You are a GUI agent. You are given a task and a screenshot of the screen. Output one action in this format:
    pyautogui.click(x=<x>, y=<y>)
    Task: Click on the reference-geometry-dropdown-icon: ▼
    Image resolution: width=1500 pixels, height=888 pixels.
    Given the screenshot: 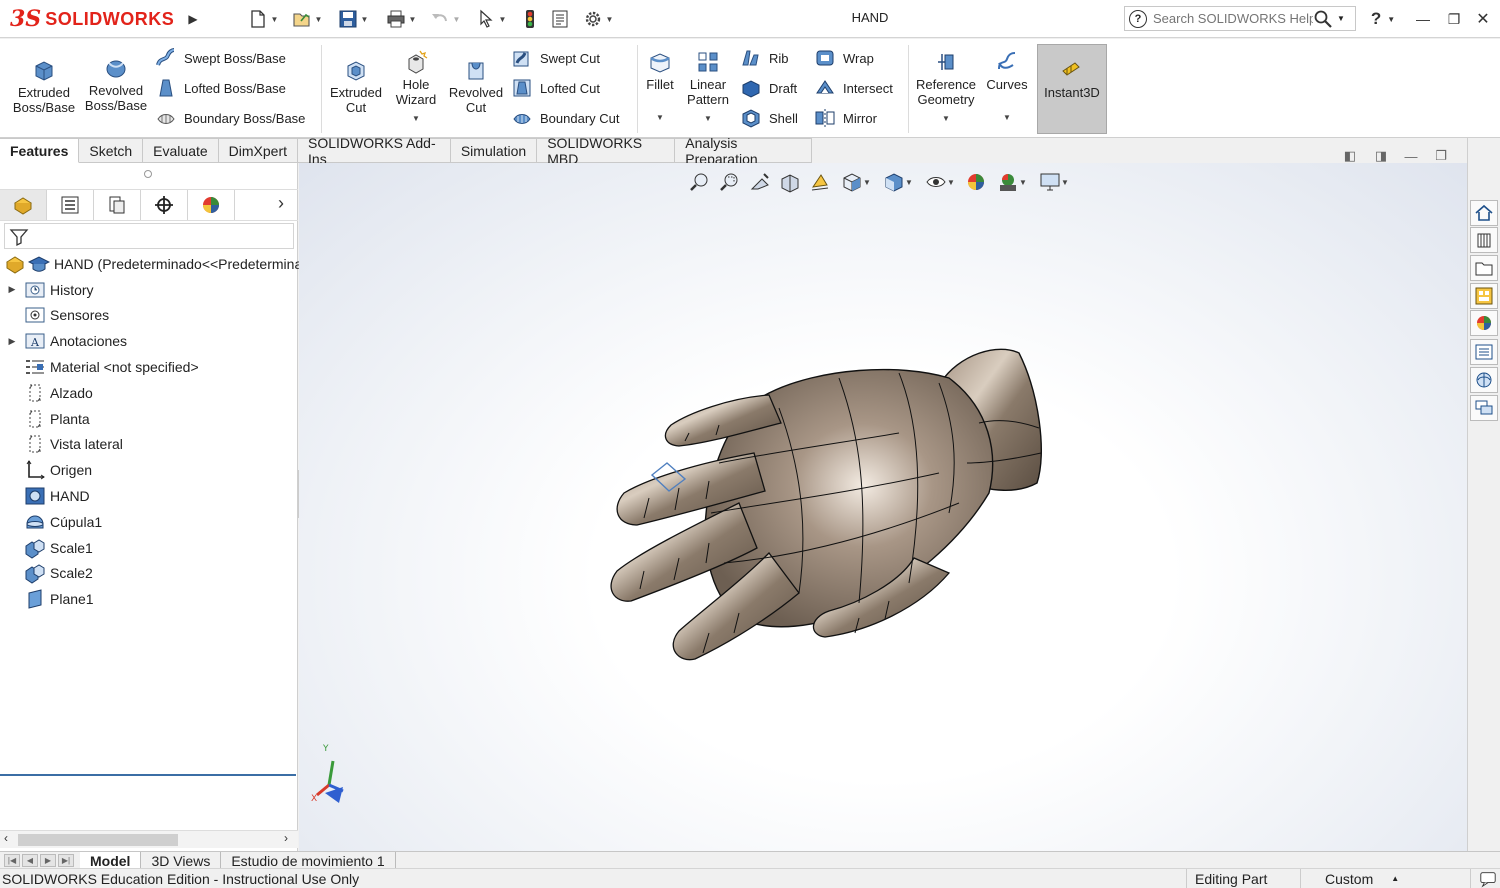 What is the action you would take?
    pyautogui.click(x=946, y=118)
    